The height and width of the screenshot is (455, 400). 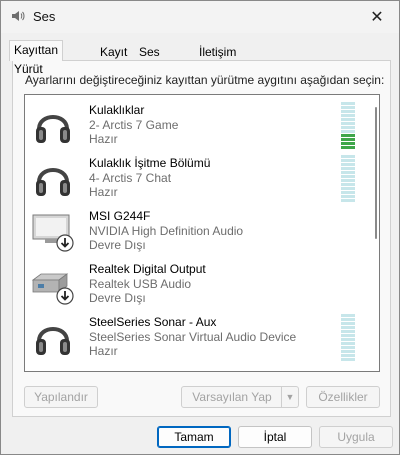 What do you see at coordinates (120, 216) in the screenshot?
I see `device-name: MSI G244F` at bounding box center [120, 216].